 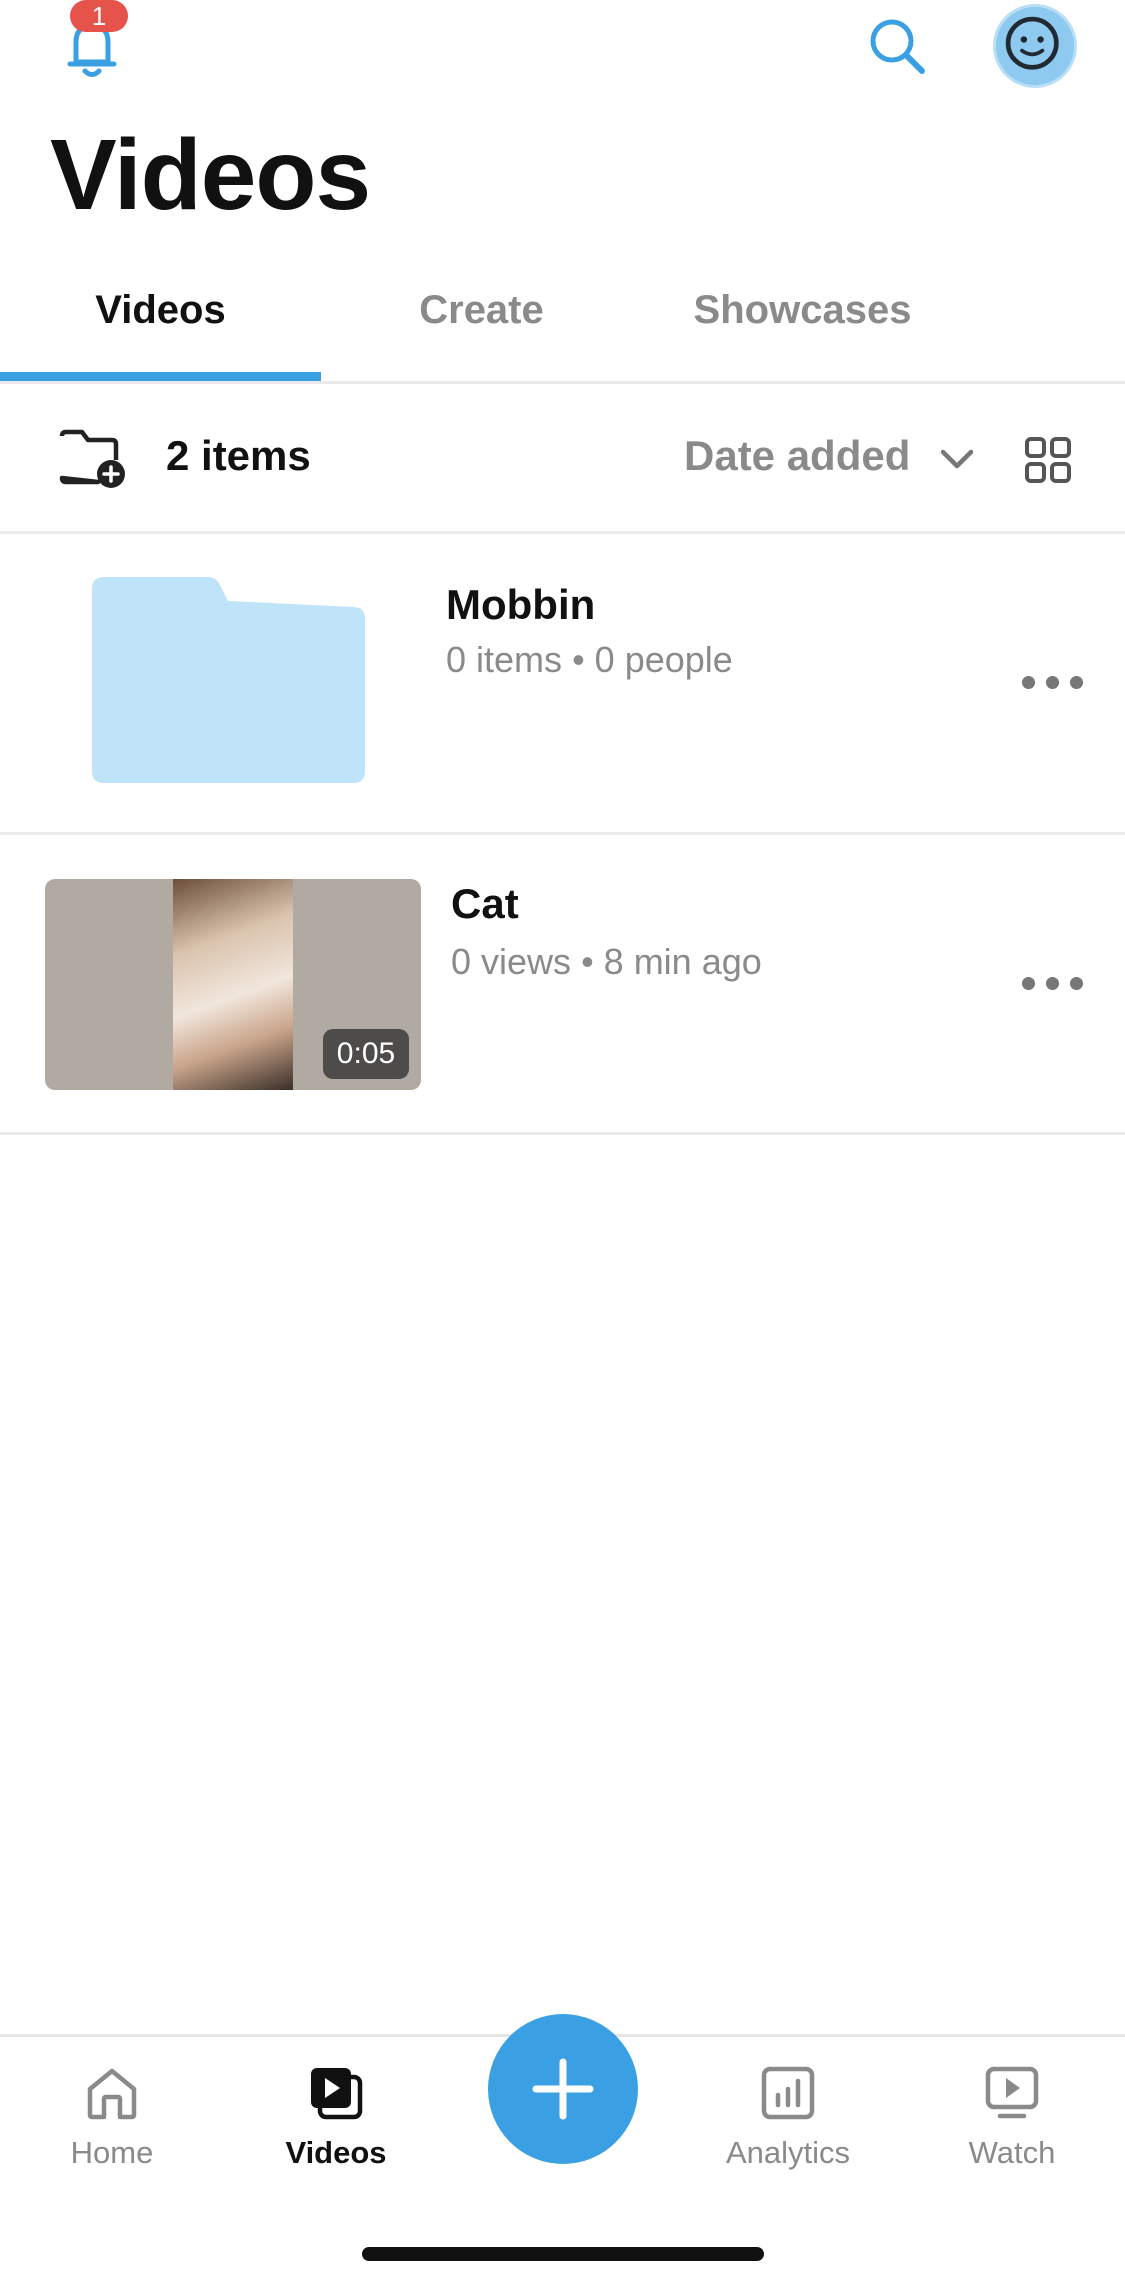 I want to click on plus-icon, so click(x=563, y=2089).